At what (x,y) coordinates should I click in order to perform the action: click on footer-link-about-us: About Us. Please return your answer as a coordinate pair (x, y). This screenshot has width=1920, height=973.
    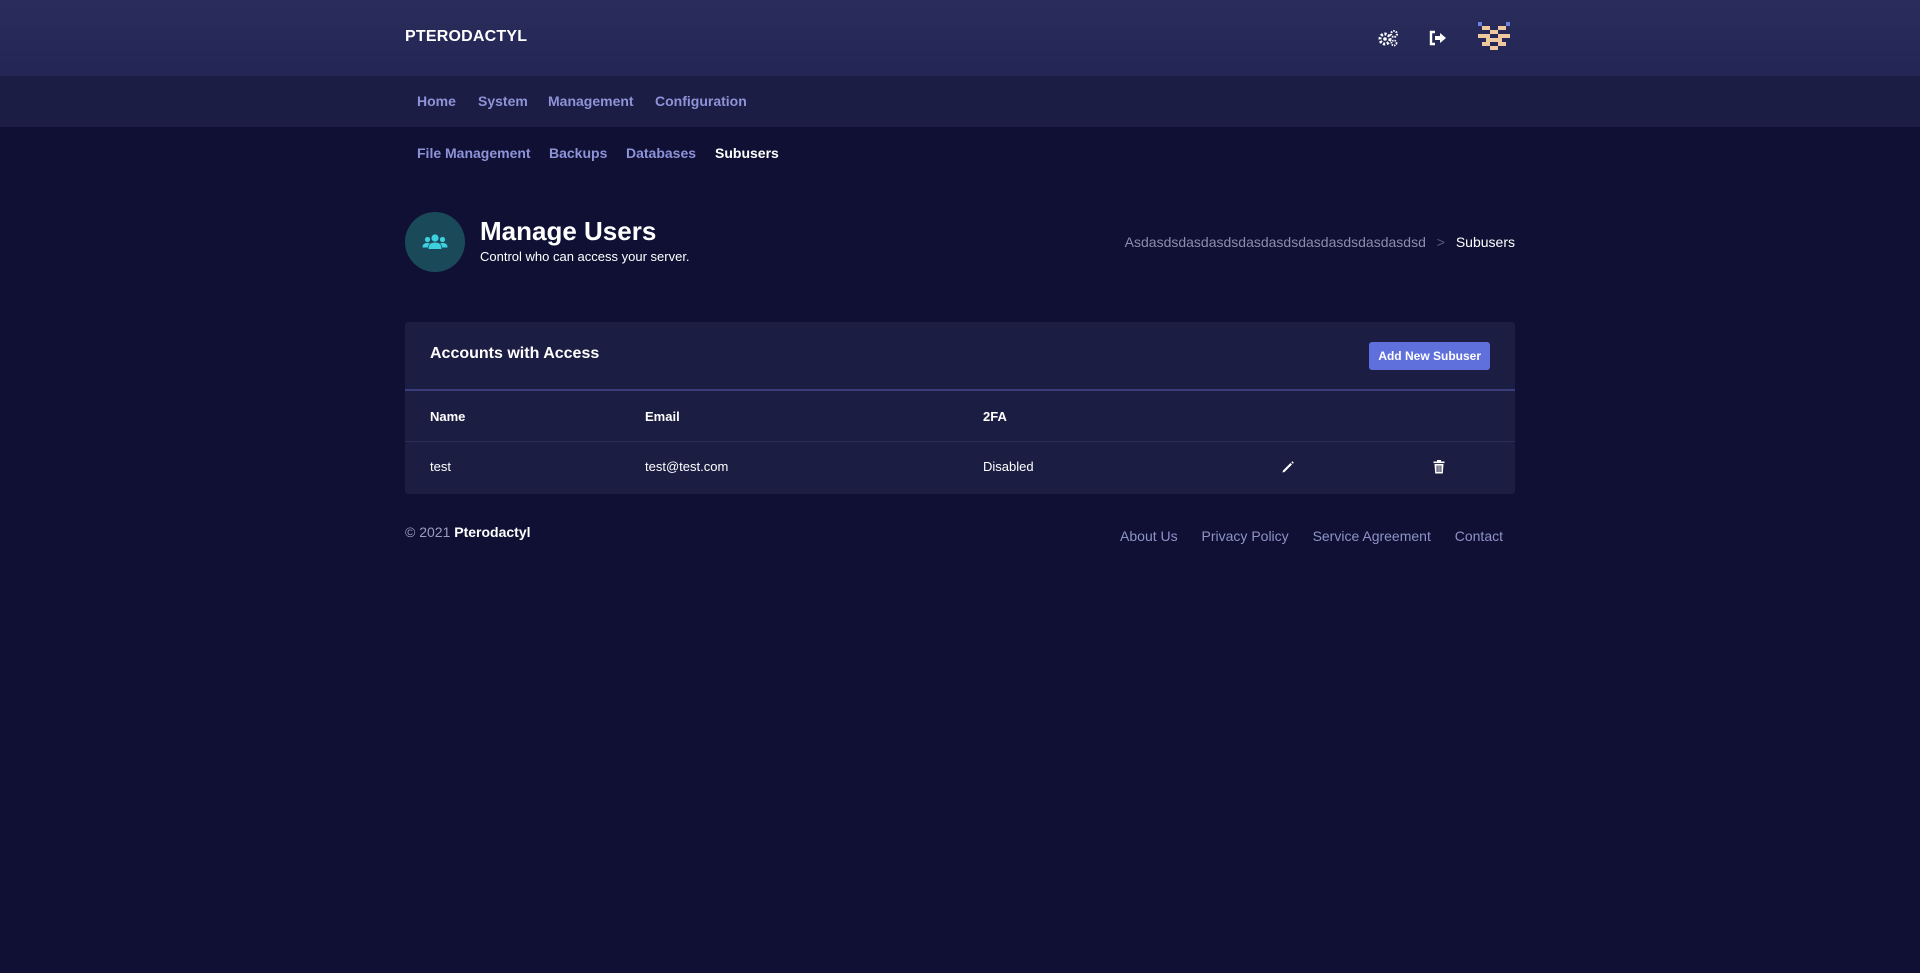
    Looking at the image, I should click on (1149, 536).